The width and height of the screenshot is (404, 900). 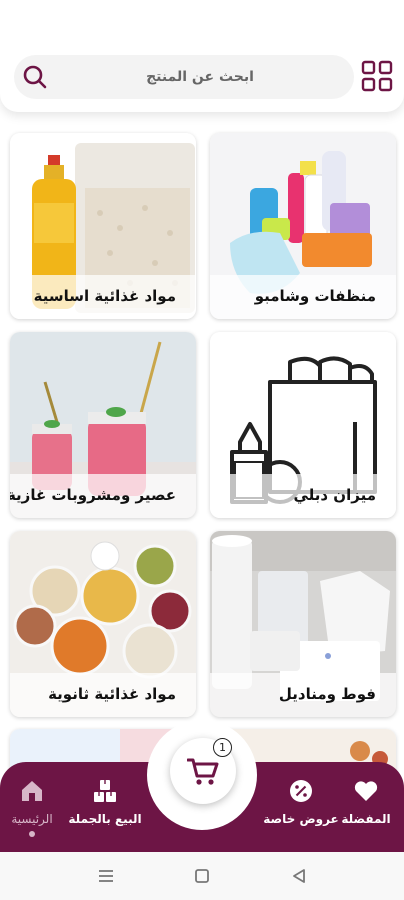 What do you see at coordinates (301, 819) in the screenshot?
I see `nav-label: عروض خاصة` at bounding box center [301, 819].